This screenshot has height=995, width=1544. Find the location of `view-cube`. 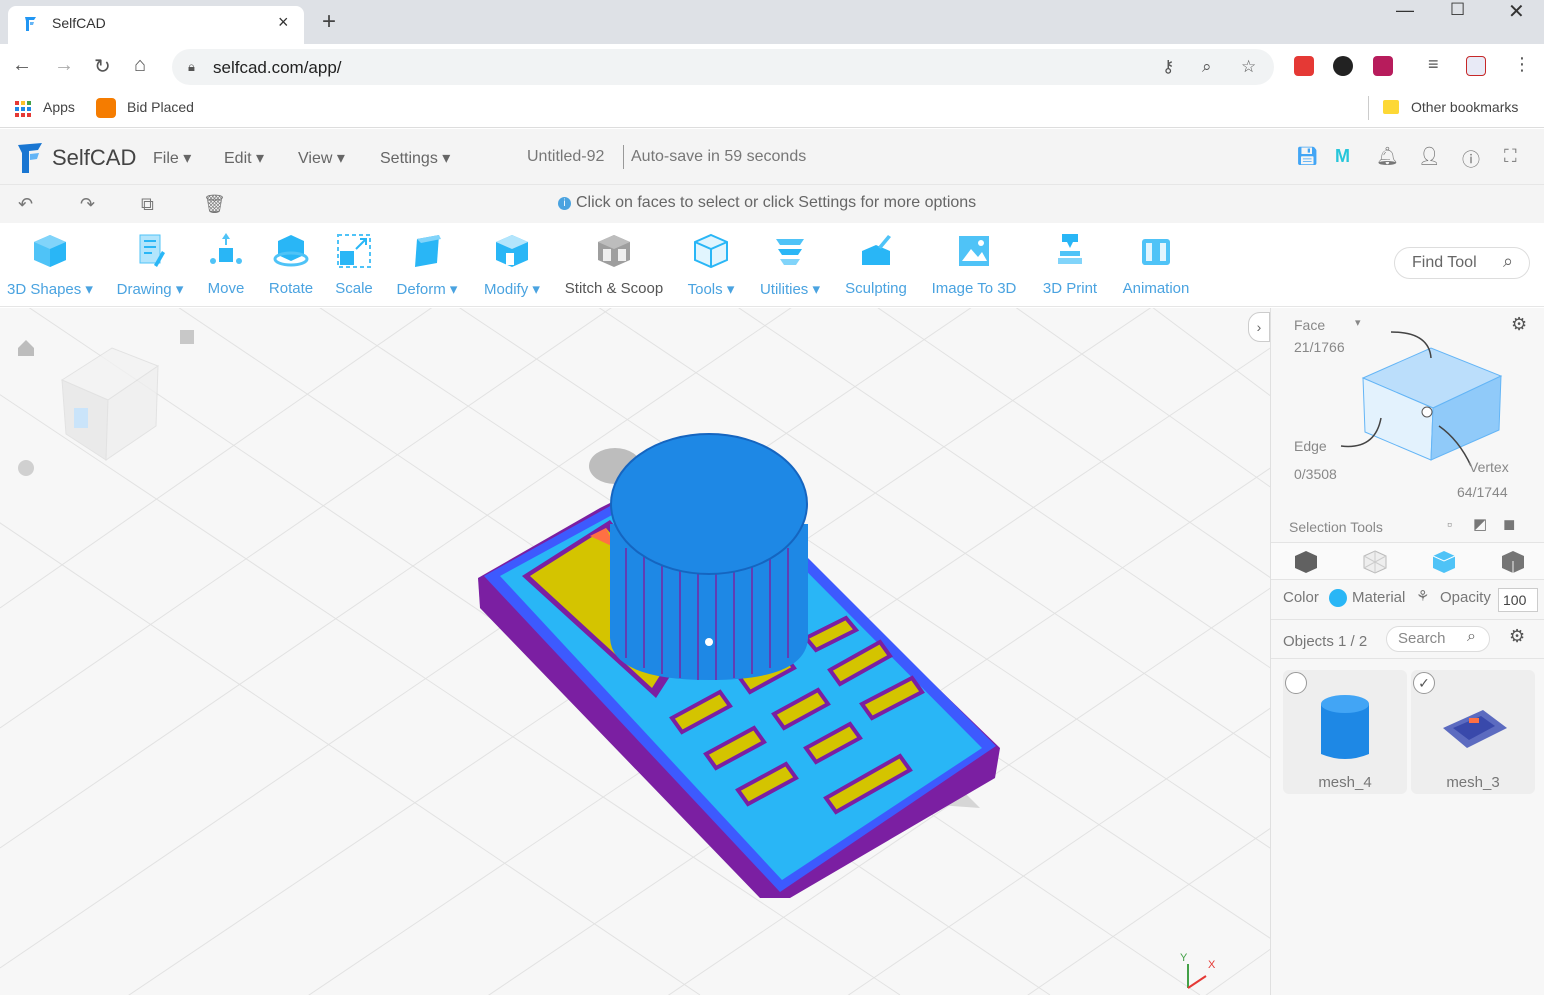

view-cube is located at coordinates (110, 404).